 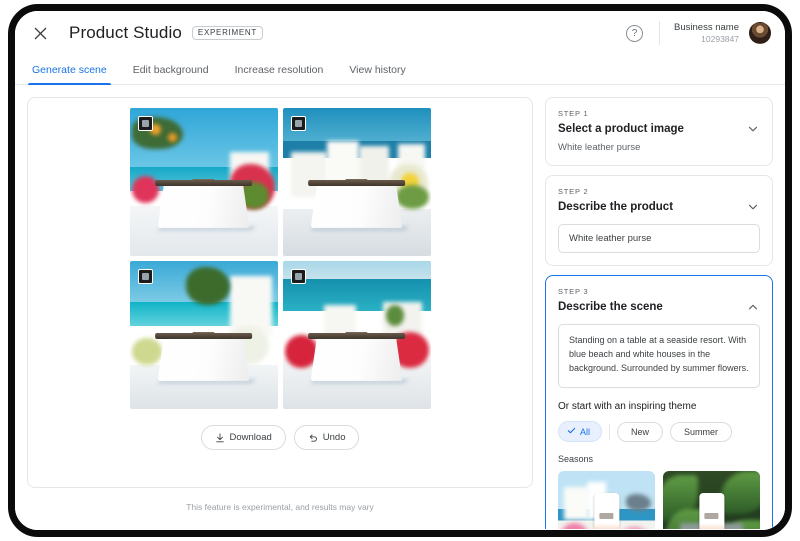 I want to click on business-name: Business name, so click(x=706, y=27).